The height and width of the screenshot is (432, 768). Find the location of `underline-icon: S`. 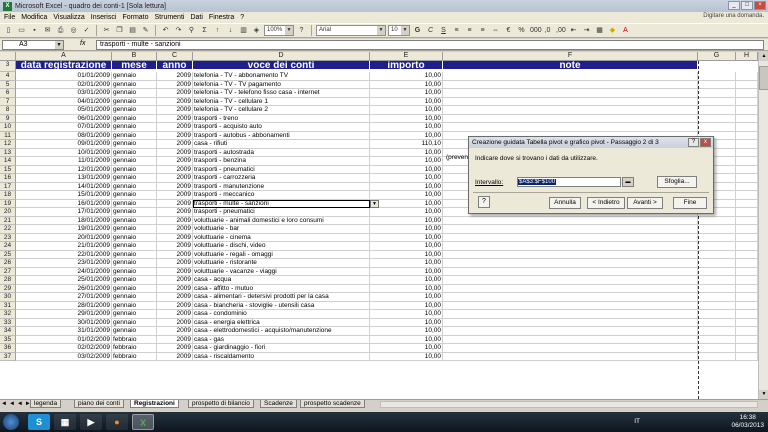

underline-icon: S is located at coordinates (443, 30).